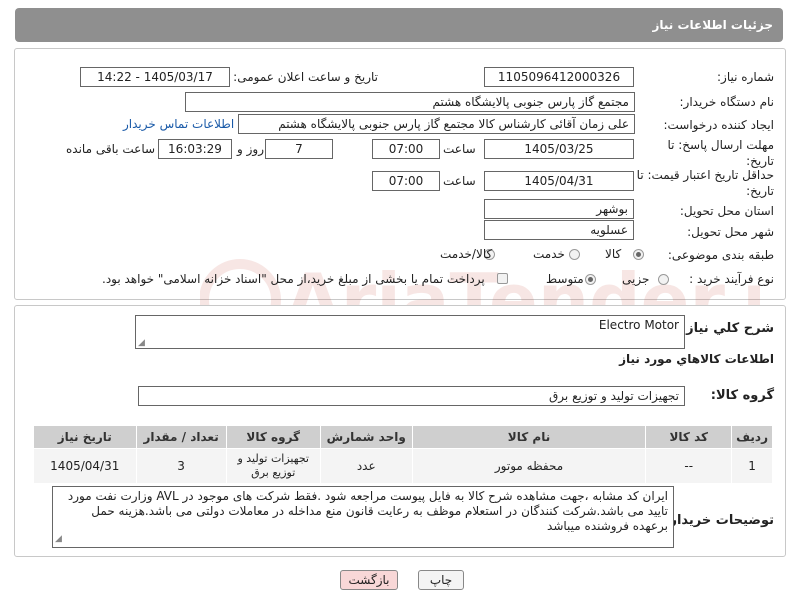 The height and width of the screenshot is (606, 788). I want to click on purchase-minor-radio, so click(663, 279).